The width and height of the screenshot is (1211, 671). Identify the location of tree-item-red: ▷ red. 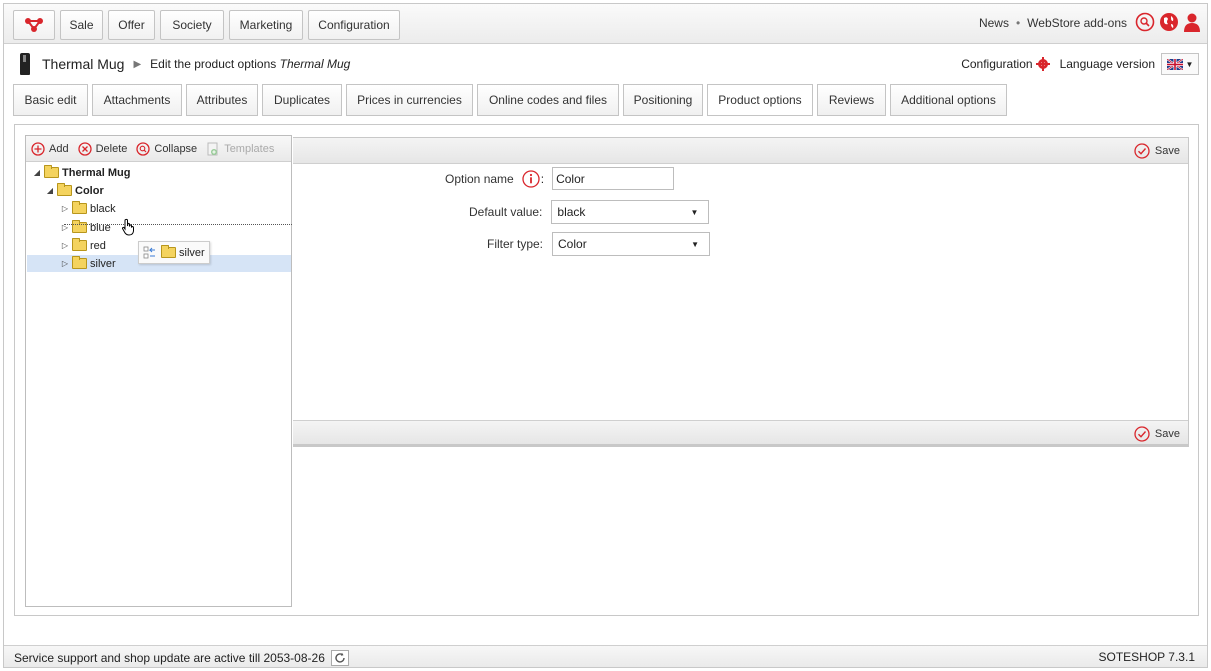
(83, 245).